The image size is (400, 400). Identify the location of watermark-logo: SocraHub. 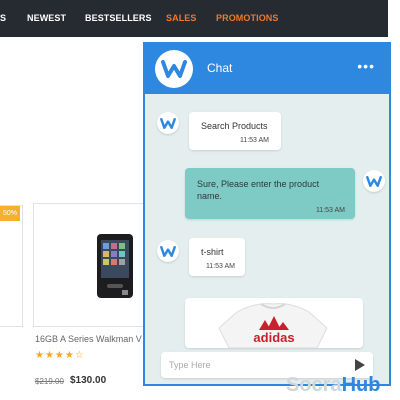
(333, 385).